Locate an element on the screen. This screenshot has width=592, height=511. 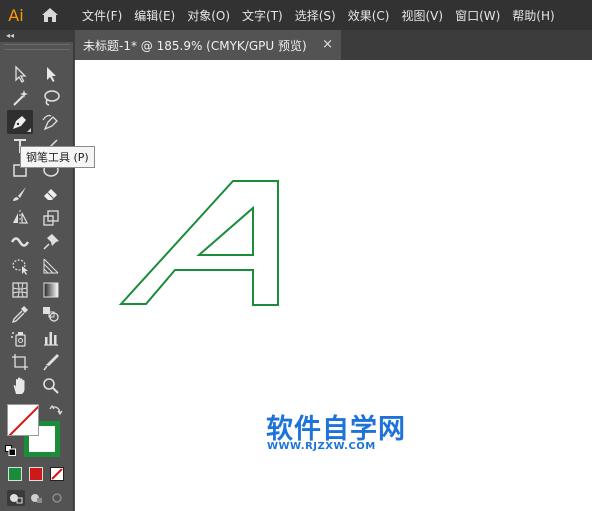
pen-tool-tooltip: 钢笔工具 (P) is located at coordinates (57, 157).